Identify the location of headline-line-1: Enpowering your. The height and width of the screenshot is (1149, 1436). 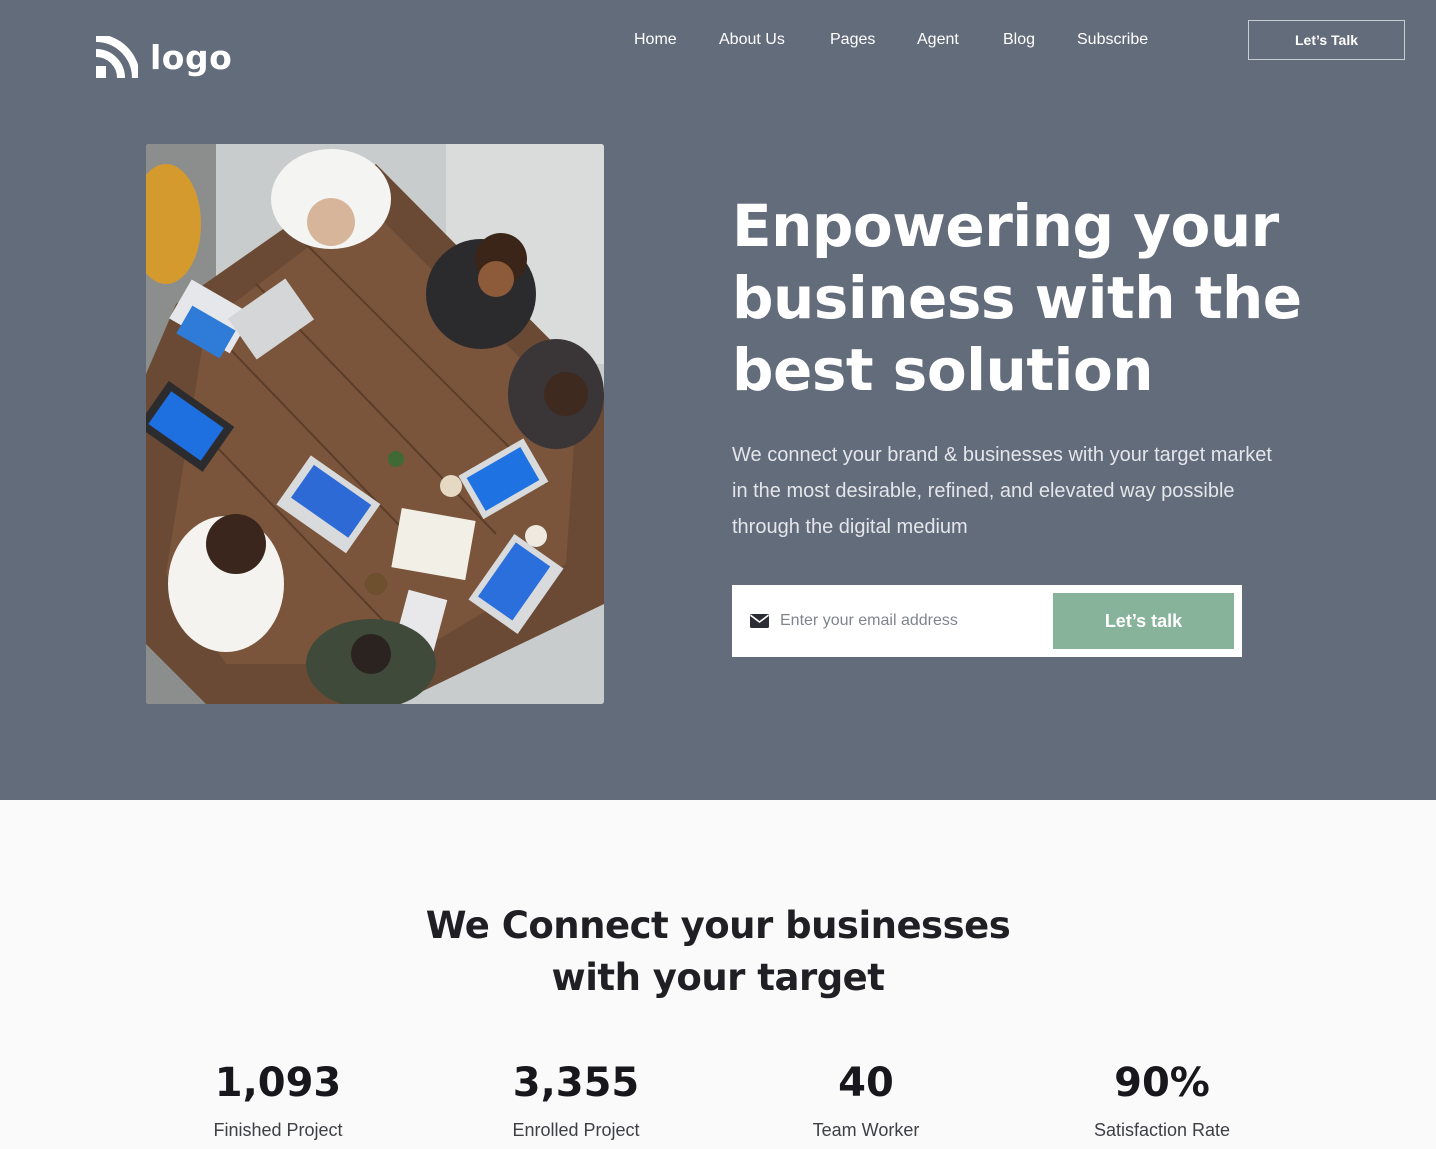
(1005, 226).